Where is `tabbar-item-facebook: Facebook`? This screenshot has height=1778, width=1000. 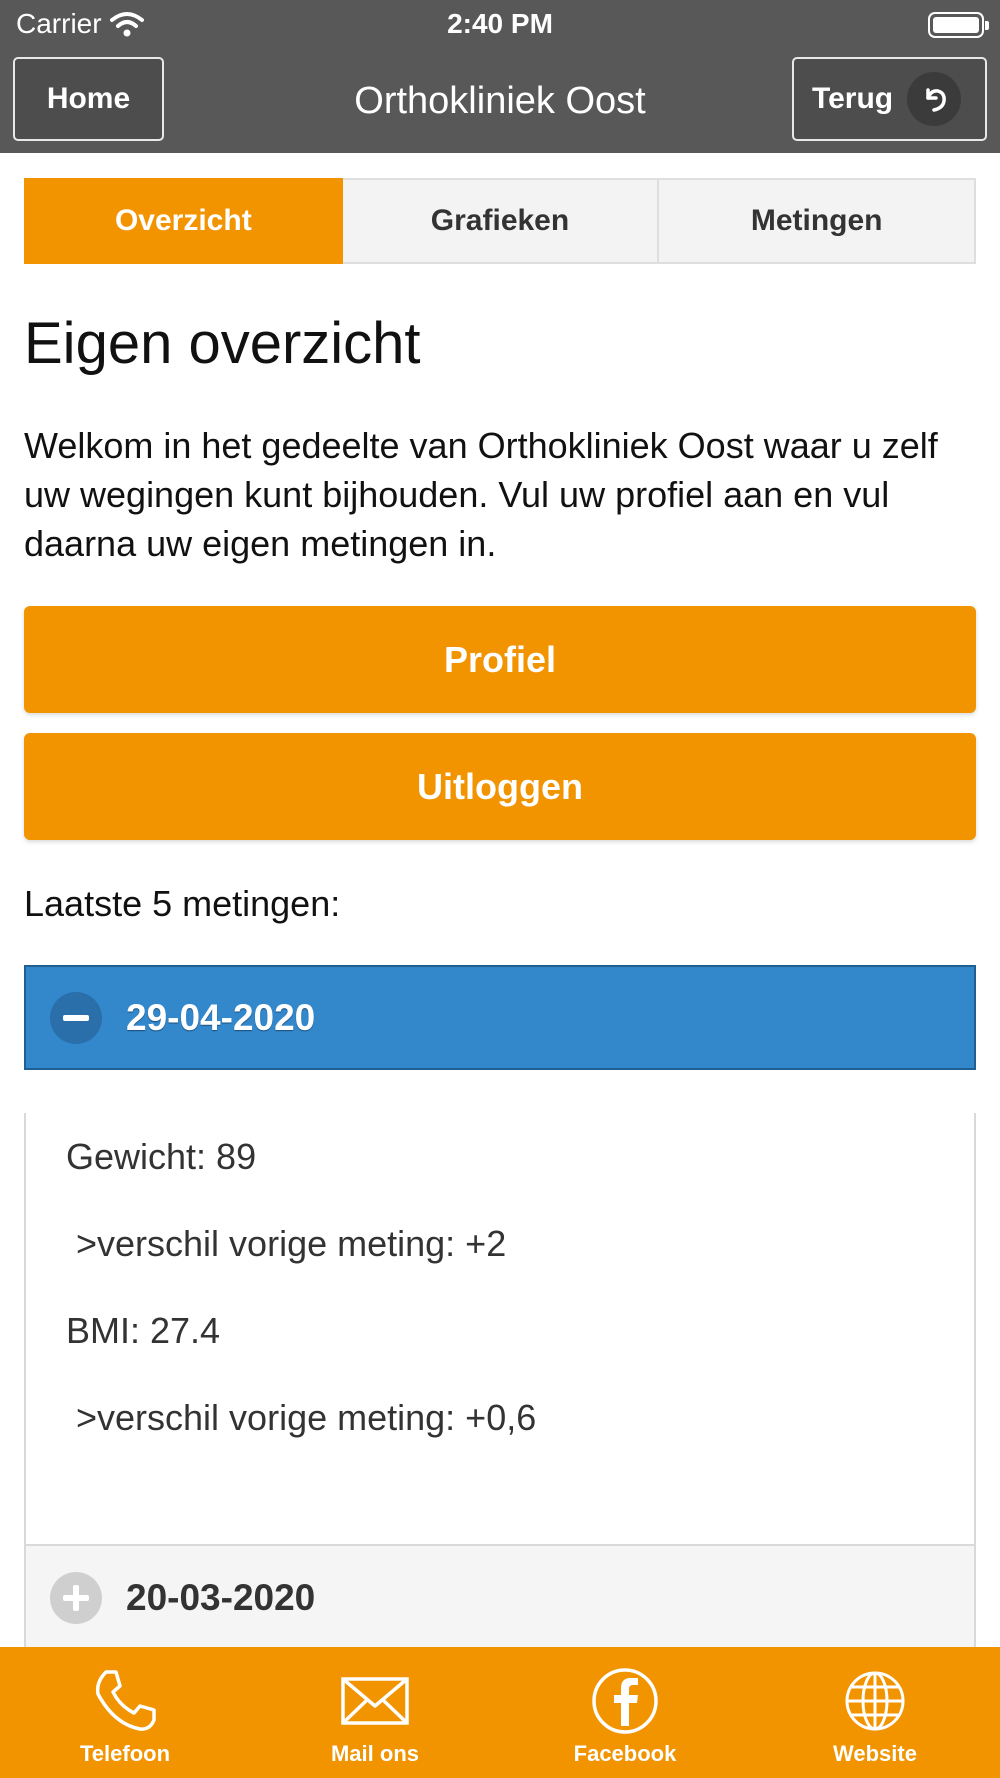
tabbar-item-facebook: Facebook is located at coordinates (625, 1712).